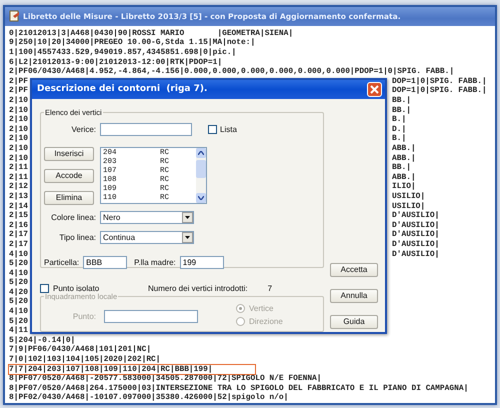 The height and width of the screenshot is (408, 500). Describe the element at coordinates (83, 129) in the screenshot. I see `field-label: Verice:` at that location.